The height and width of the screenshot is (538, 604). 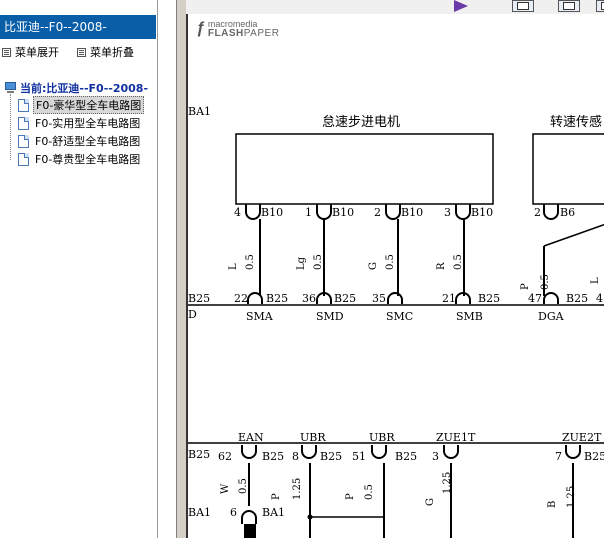 What do you see at coordinates (89, 105) in the screenshot?
I see `tree-item-label: F0-豪华型全车电路图` at bounding box center [89, 105].